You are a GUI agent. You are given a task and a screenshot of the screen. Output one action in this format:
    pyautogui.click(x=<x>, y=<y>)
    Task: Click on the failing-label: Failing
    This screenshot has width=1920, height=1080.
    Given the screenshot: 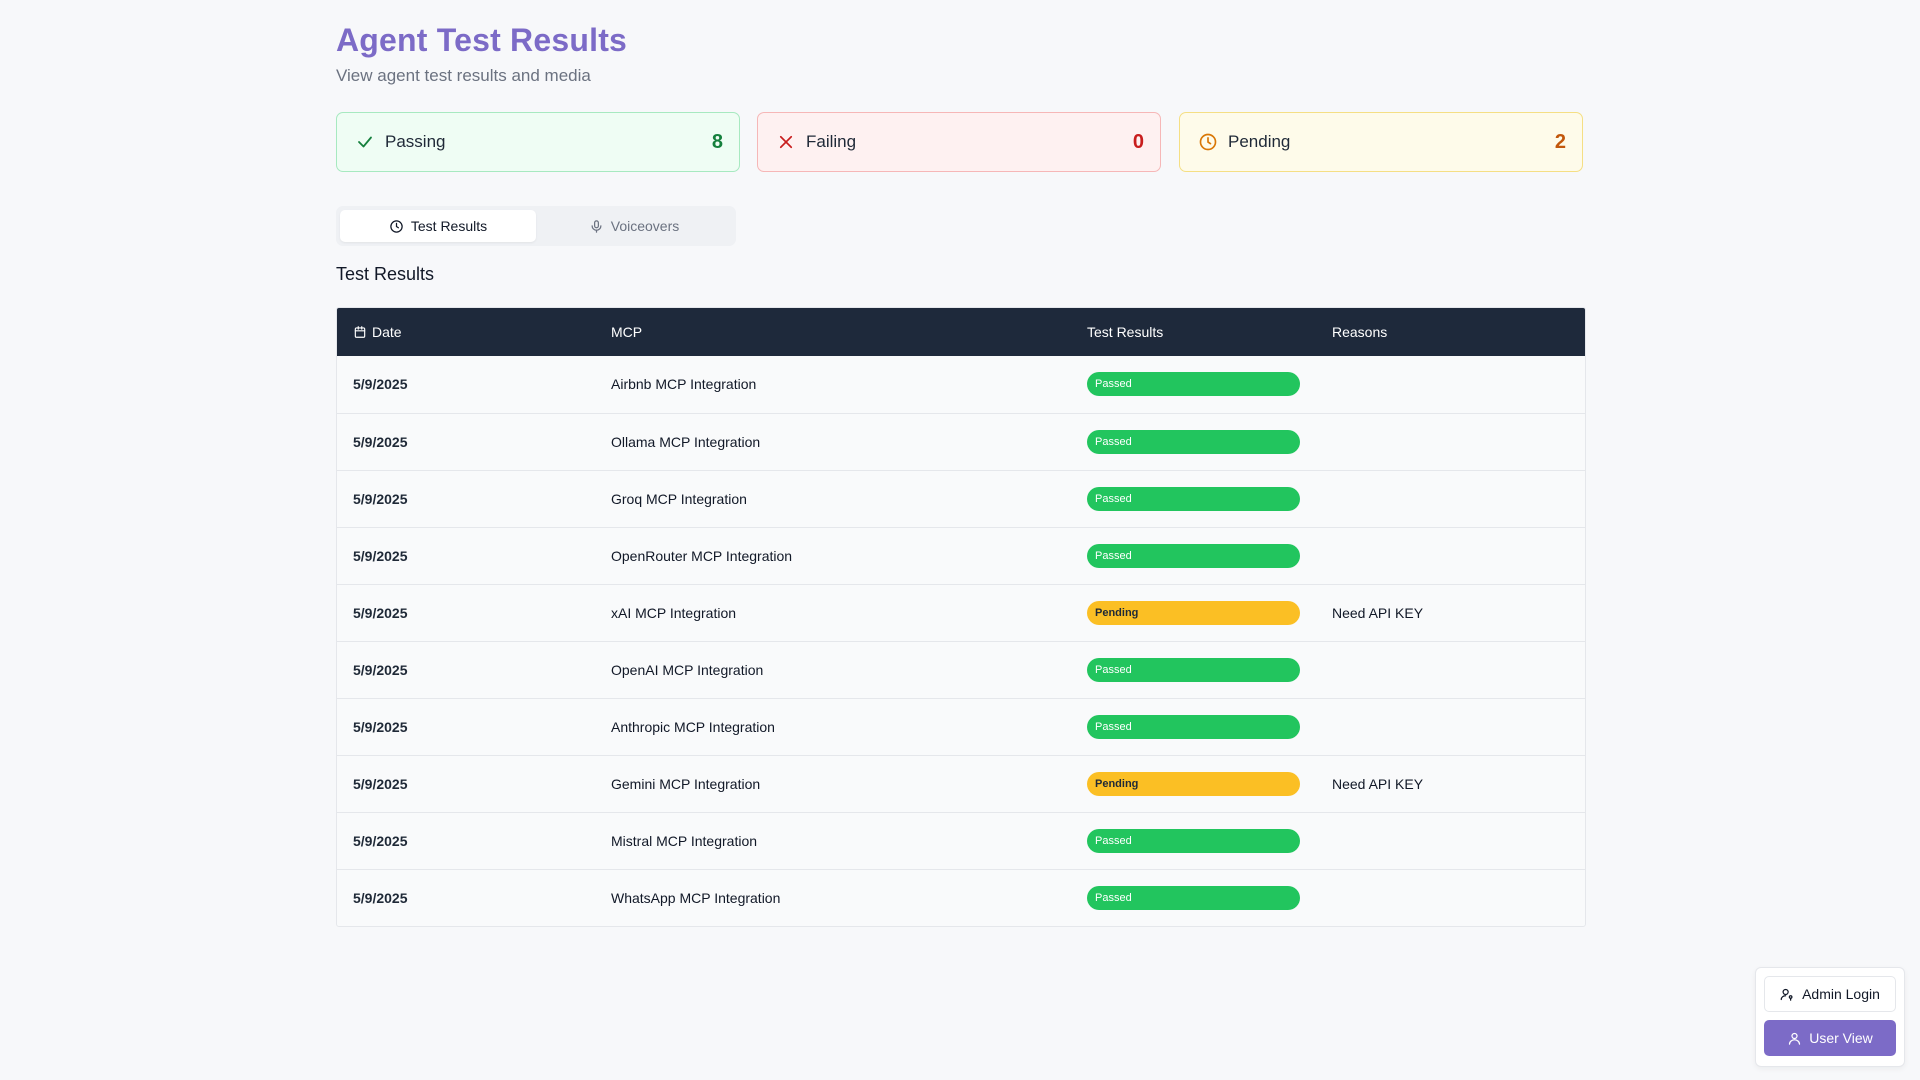 What is the action you would take?
    pyautogui.click(x=831, y=141)
    